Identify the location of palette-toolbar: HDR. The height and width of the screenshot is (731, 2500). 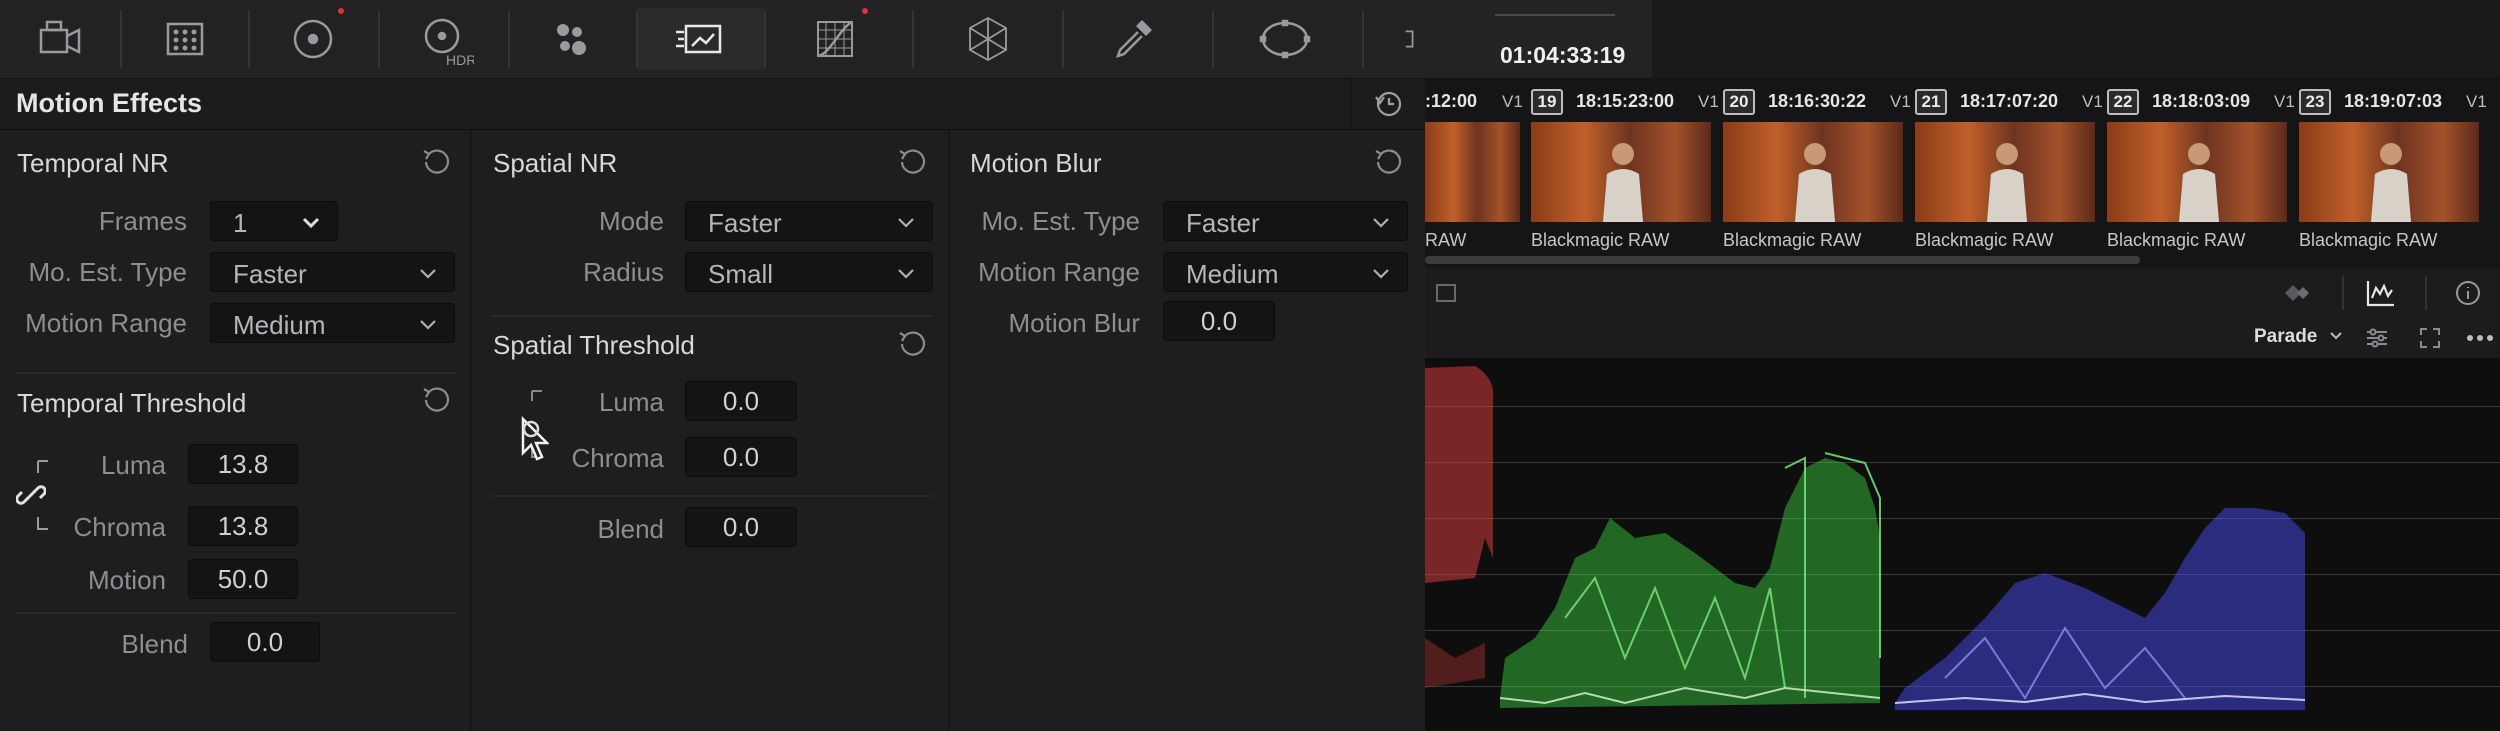
(712, 39).